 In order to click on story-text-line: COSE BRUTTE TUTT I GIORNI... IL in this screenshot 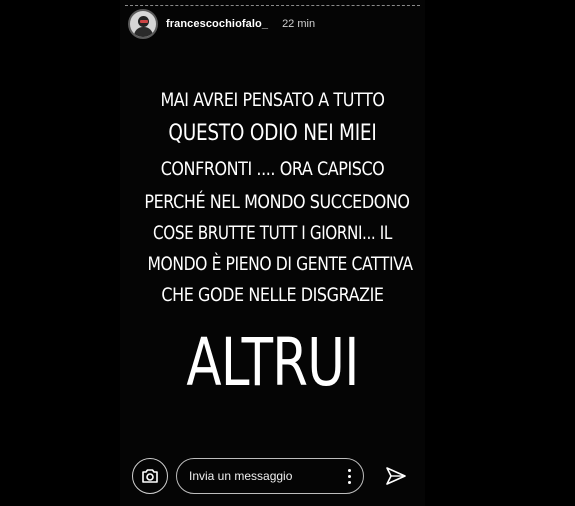, I will do `click(272, 233)`.